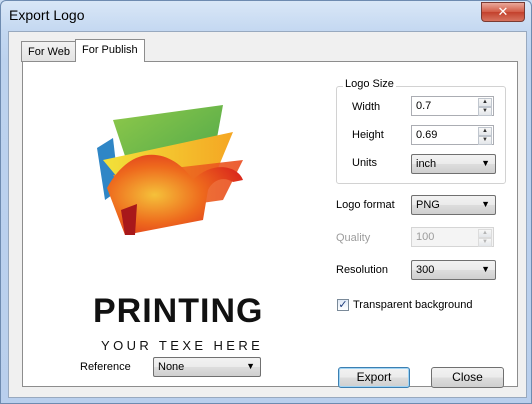 This screenshot has width=532, height=404. What do you see at coordinates (365, 163) in the screenshot?
I see `units-label: Units` at bounding box center [365, 163].